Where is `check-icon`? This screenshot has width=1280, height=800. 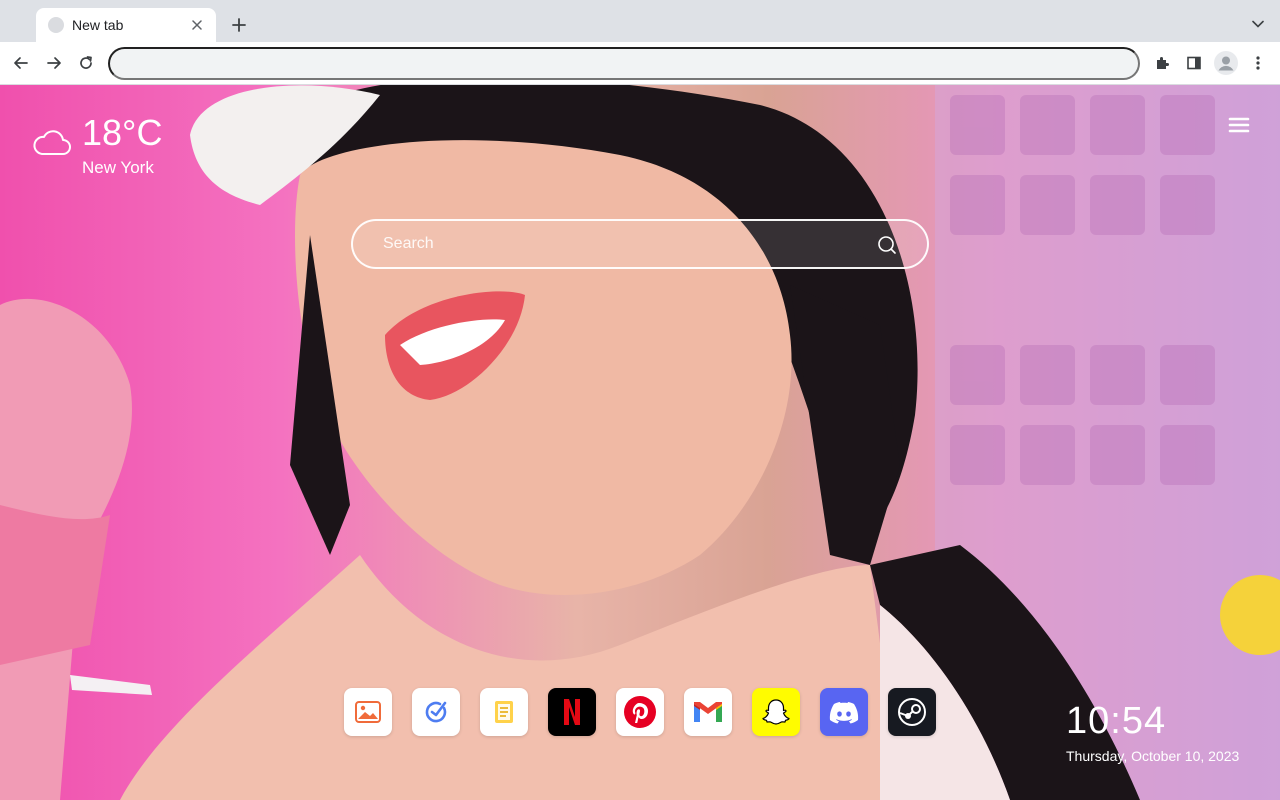
check-icon is located at coordinates (436, 712).